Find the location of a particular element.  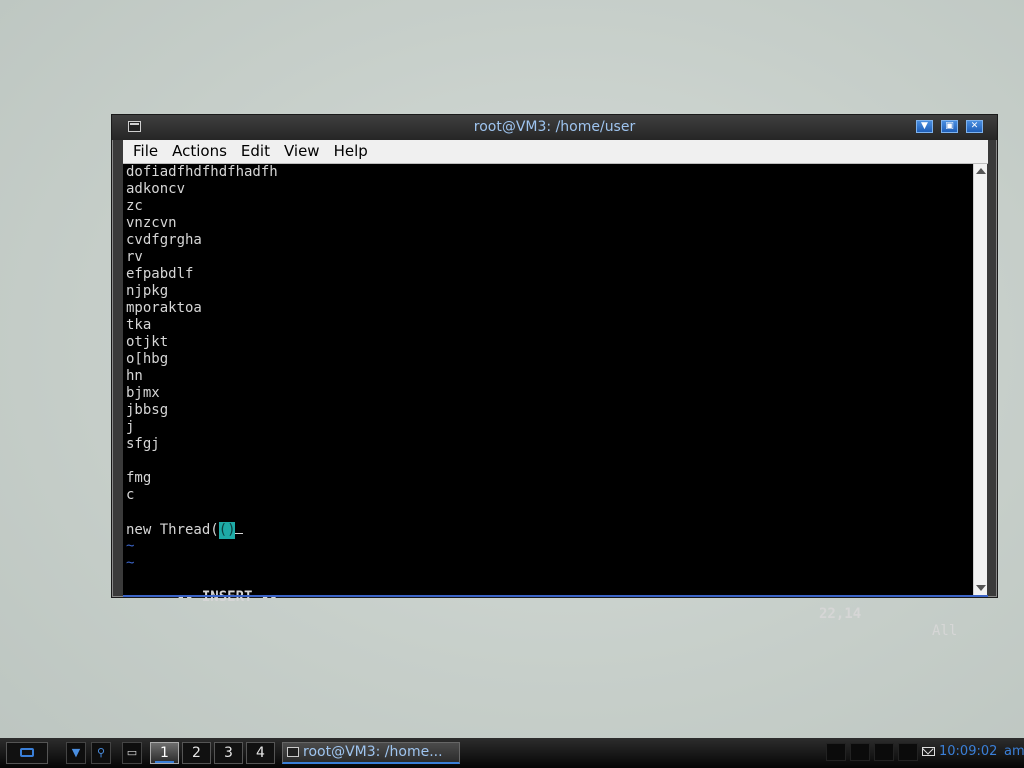

text-line: fmg is located at coordinates (139, 478).